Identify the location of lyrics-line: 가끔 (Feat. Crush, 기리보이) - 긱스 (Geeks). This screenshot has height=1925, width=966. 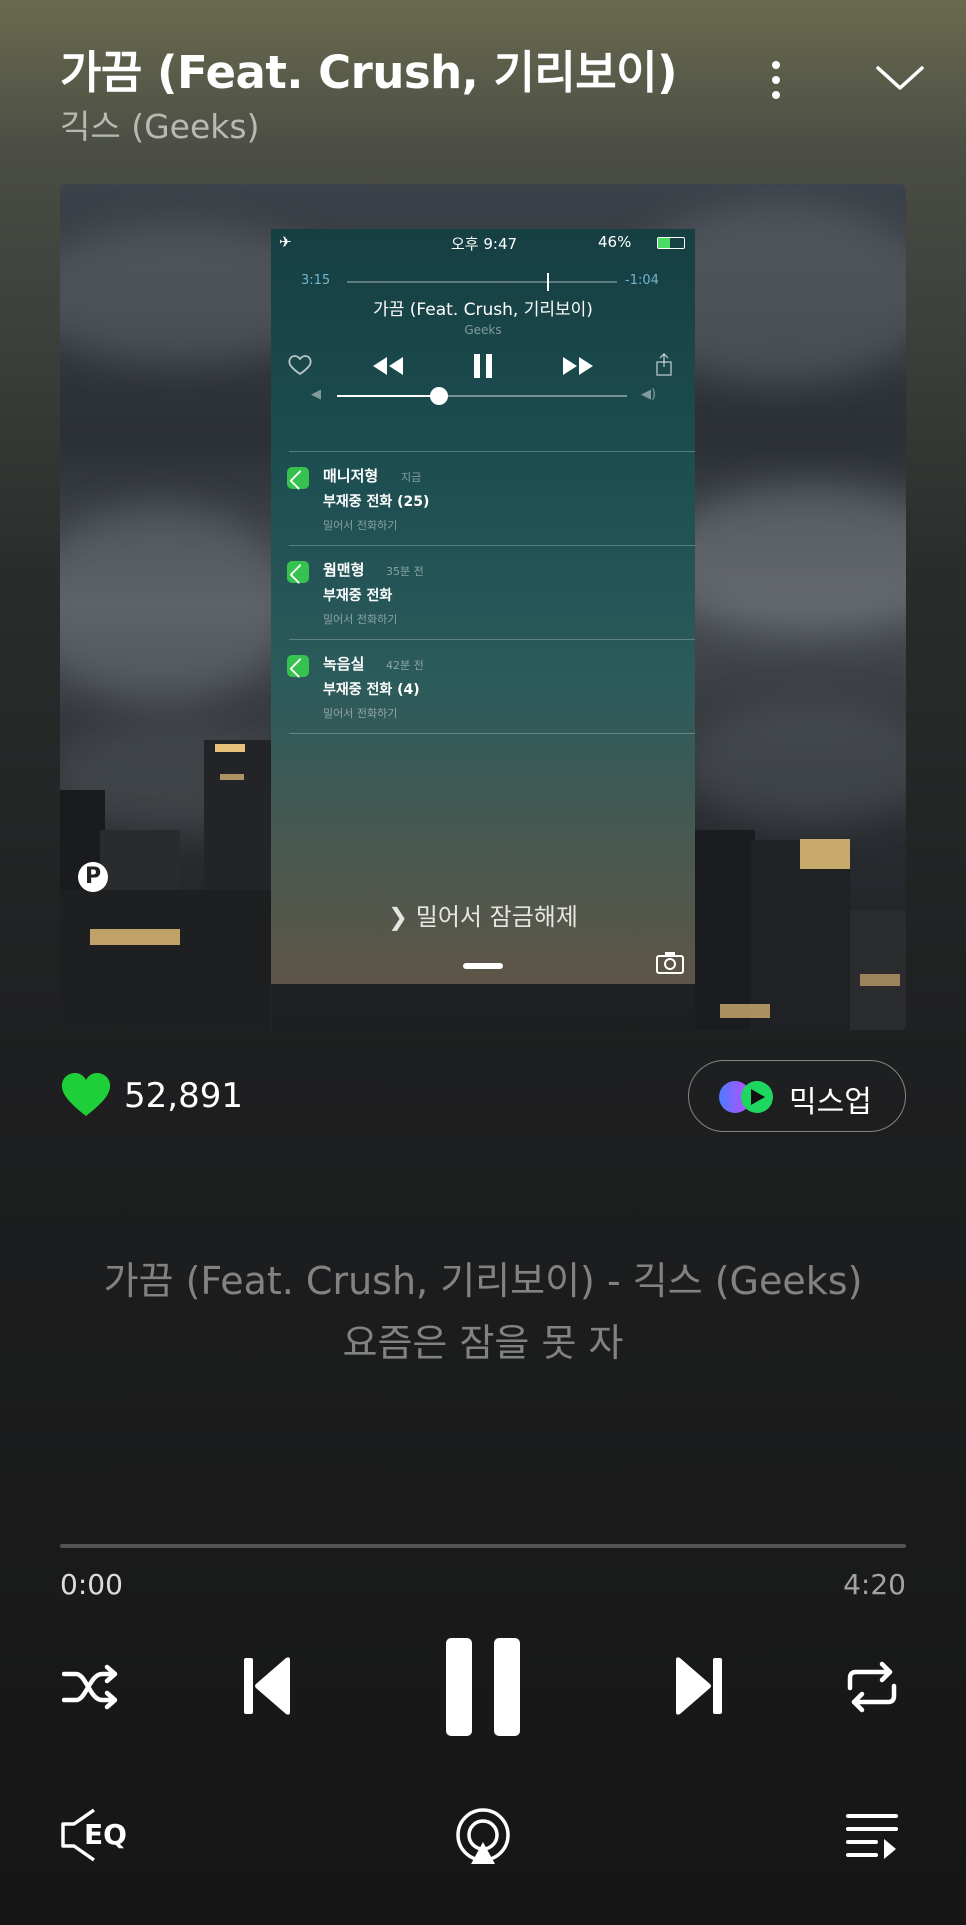
(483, 1277).